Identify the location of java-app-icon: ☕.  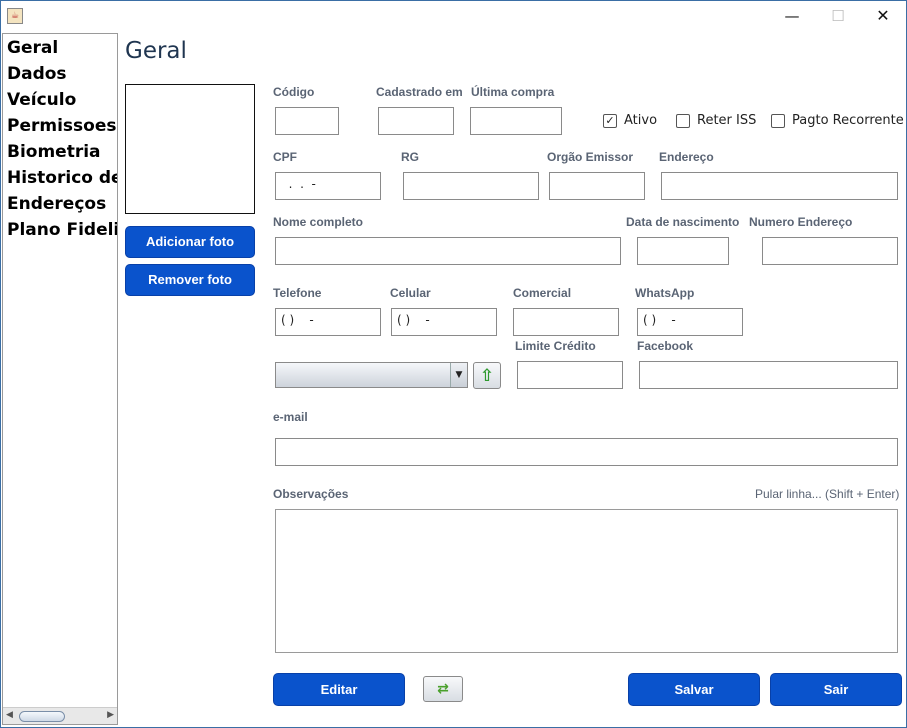
(15, 16).